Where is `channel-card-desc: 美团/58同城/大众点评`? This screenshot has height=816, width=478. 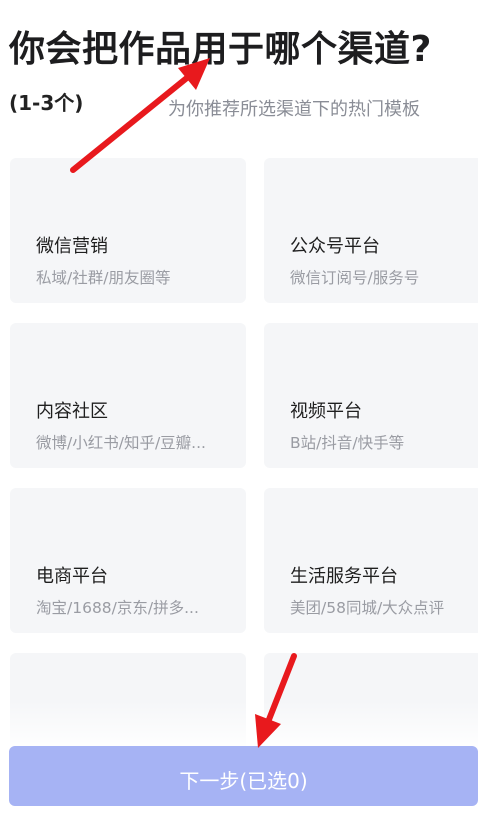
channel-card-desc: 美团/58同城/大众点评 is located at coordinates (367, 608).